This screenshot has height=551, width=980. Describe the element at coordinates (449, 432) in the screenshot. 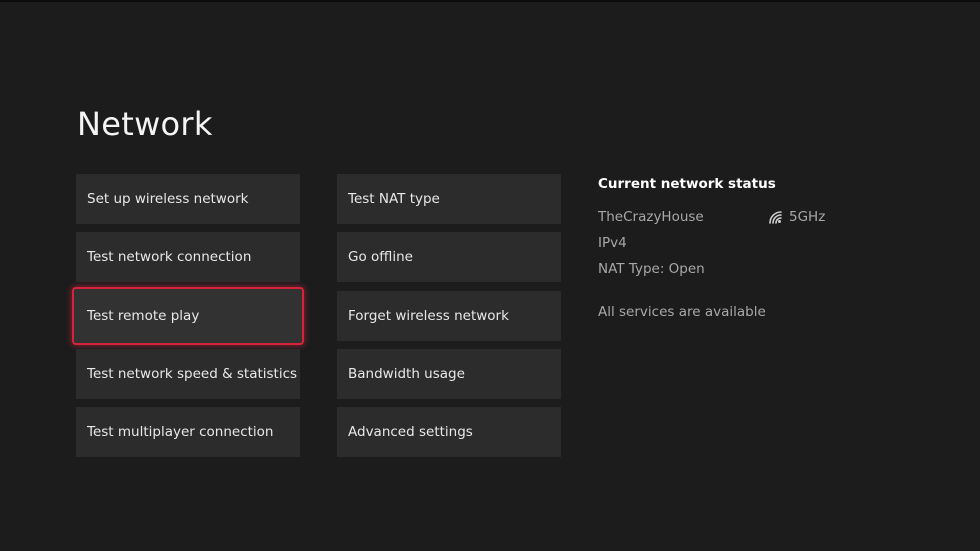

I see `advanced-settings-button: Advanced settings` at that location.